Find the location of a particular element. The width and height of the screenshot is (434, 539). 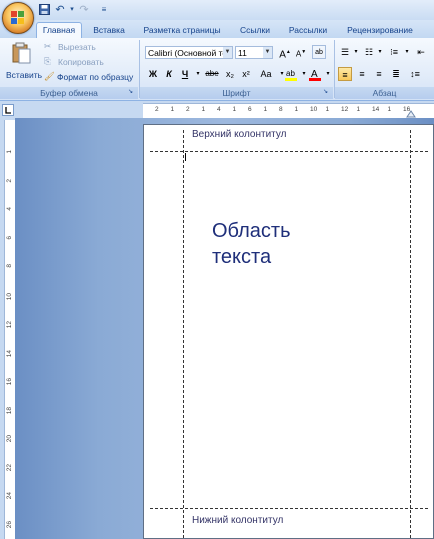

multilevel-dropdown-icon: ▾ is located at coordinates (407, 52).